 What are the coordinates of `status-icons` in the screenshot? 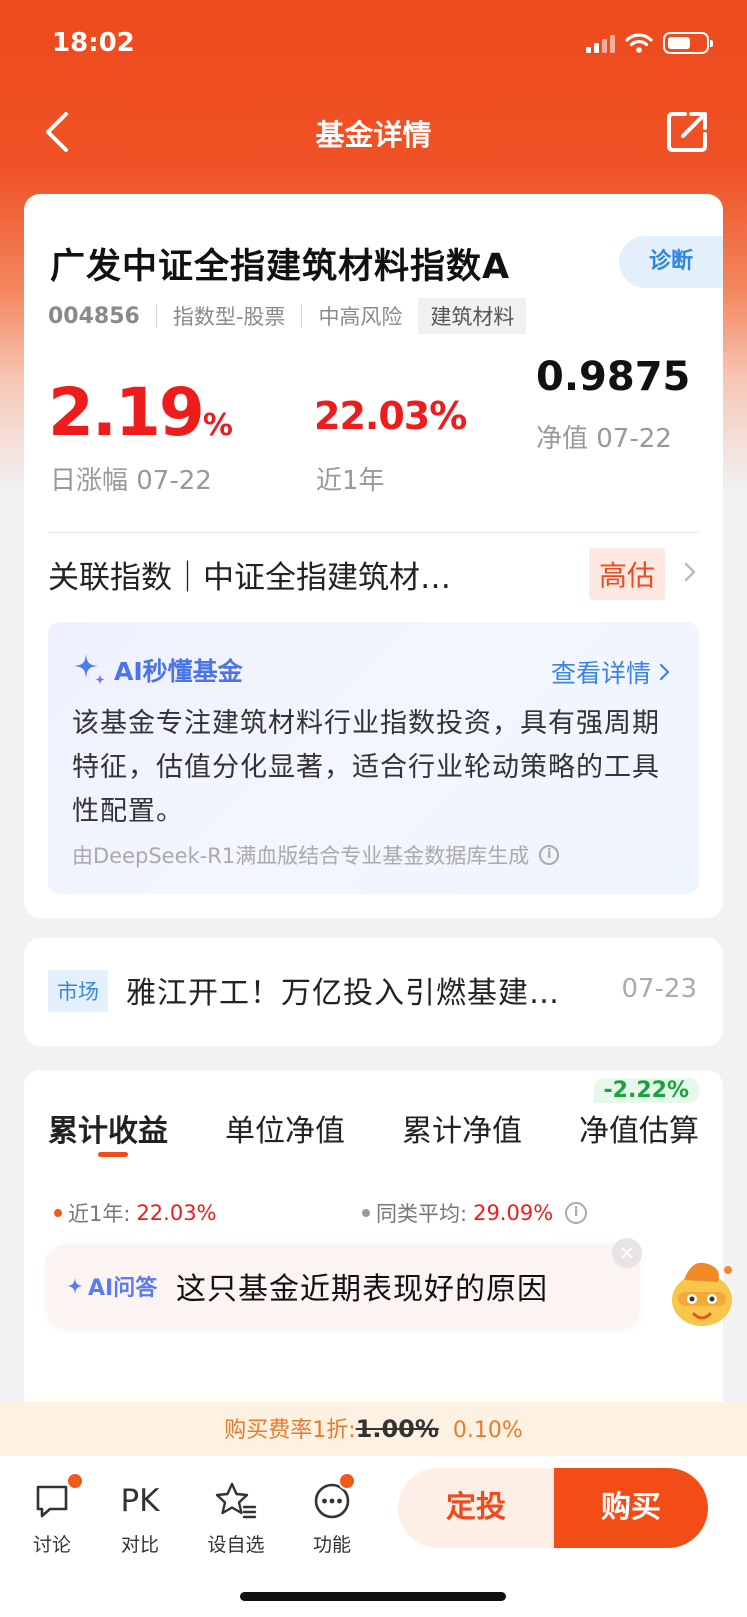 It's located at (649, 43).